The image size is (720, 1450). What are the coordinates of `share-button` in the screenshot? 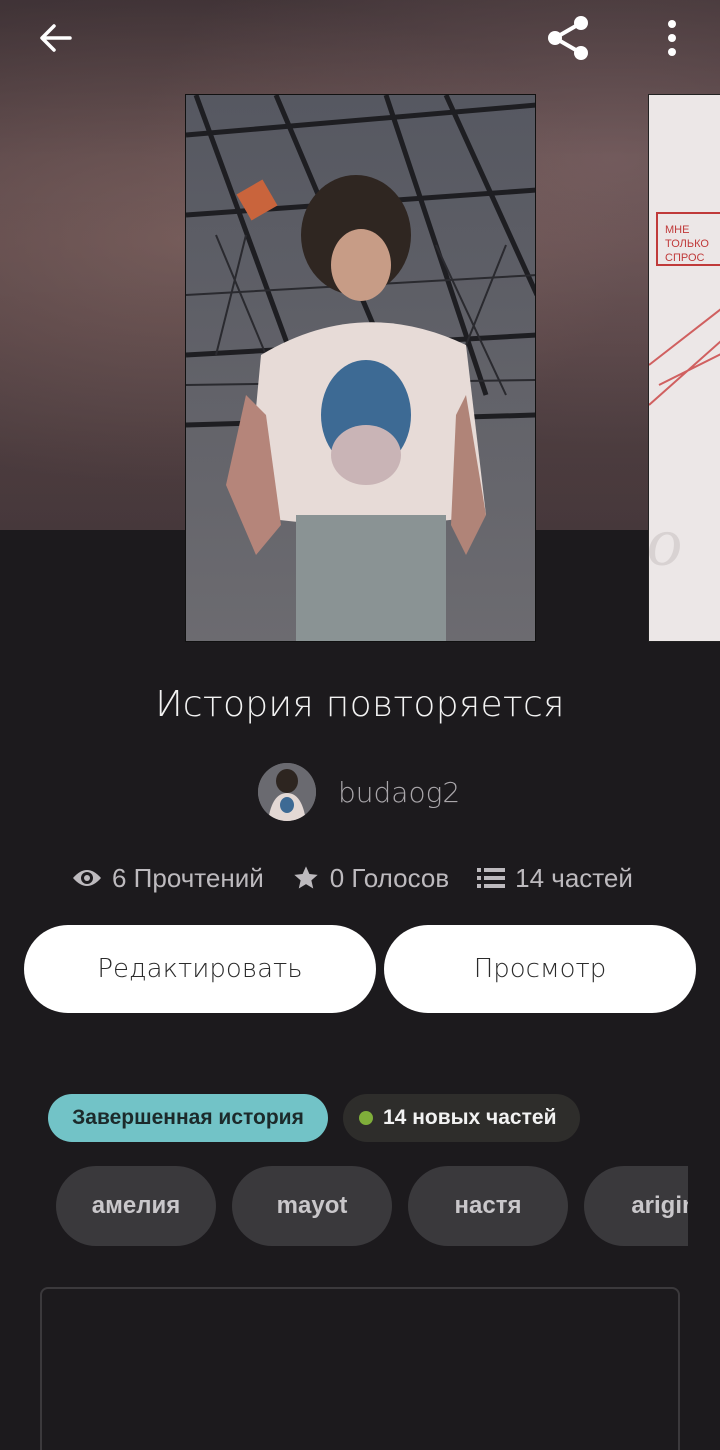 It's located at (568, 38).